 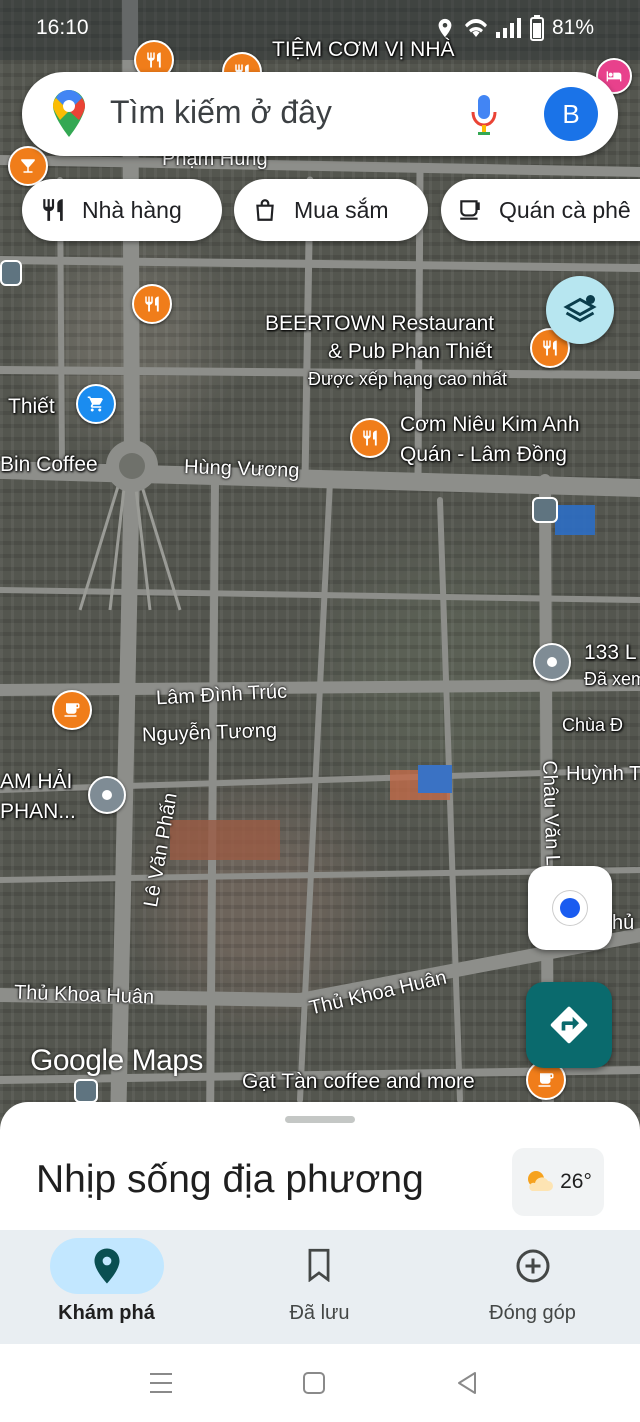 What do you see at coordinates (31, 407) in the screenshot?
I see `place-label: Thiết` at bounding box center [31, 407].